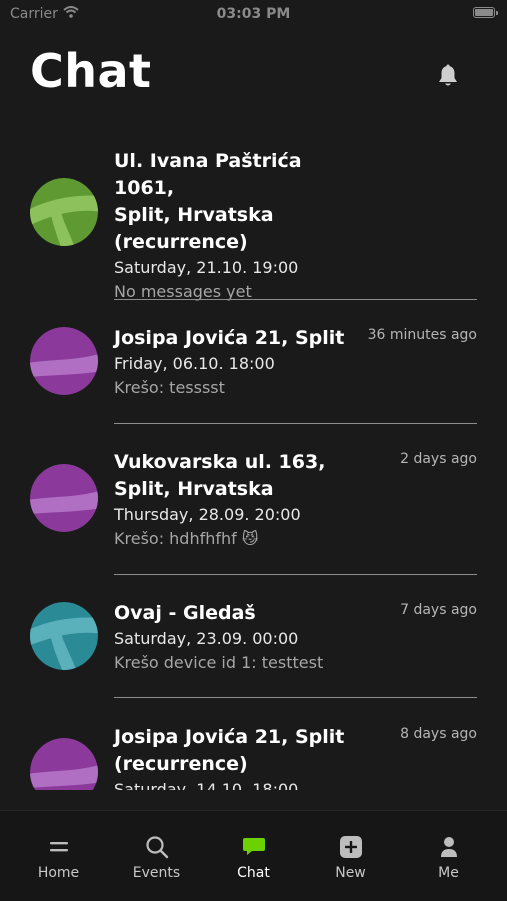 This screenshot has height=901, width=507. I want to click on tab-label: Me, so click(448, 873).